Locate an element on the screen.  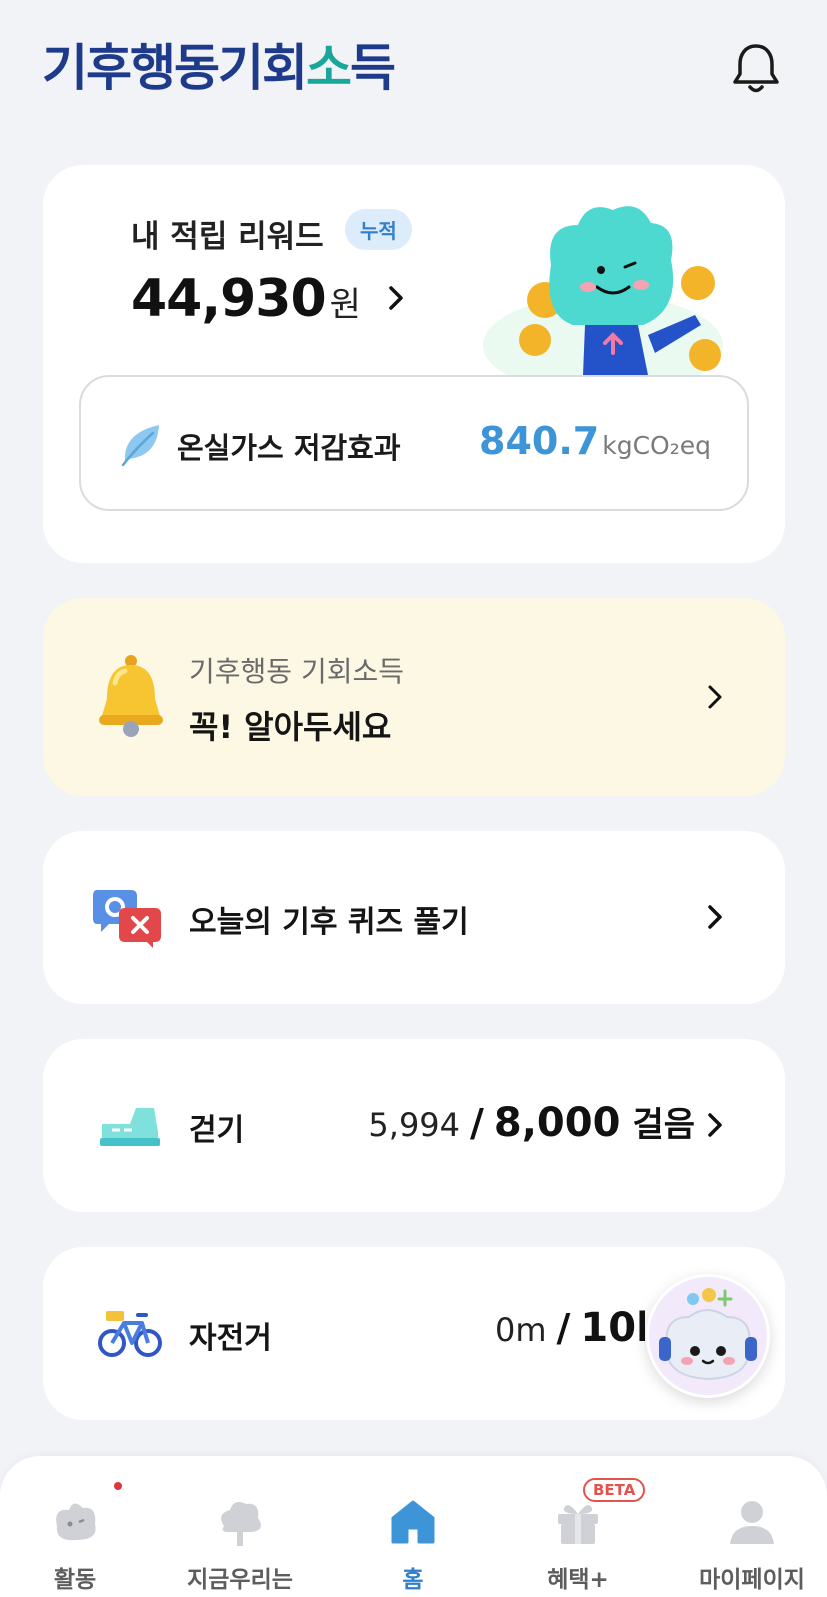
walking-current: 5,994 is located at coordinates (414, 1125).